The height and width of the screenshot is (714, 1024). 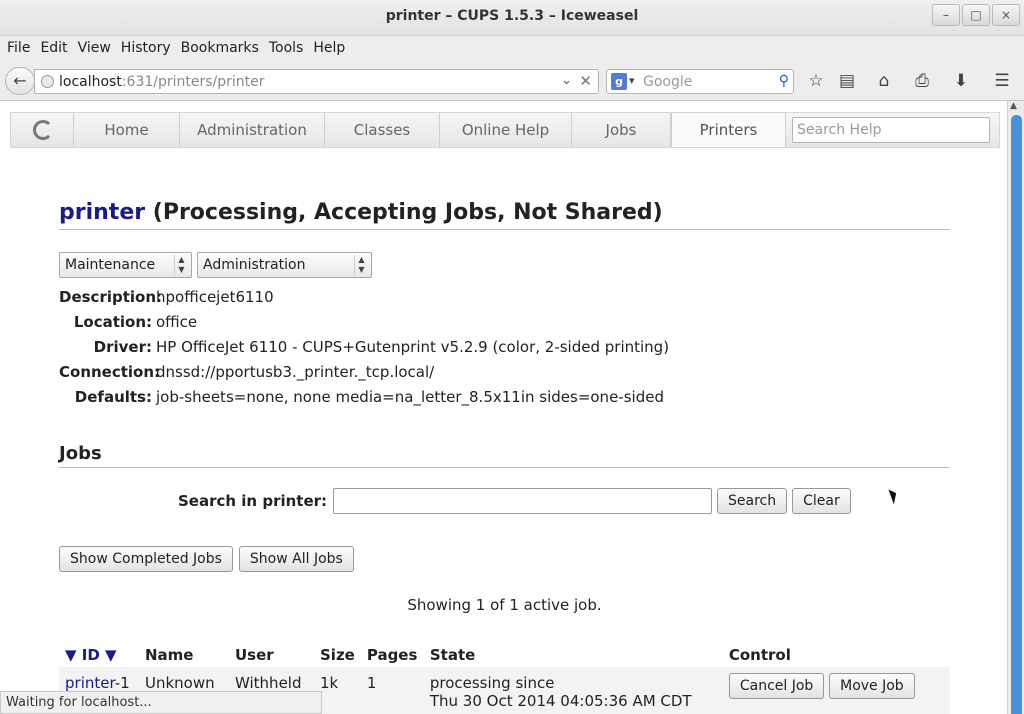 What do you see at coordinates (127, 130) in the screenshot?
I see `tab-home: Home` at bounding box center [127, 130].